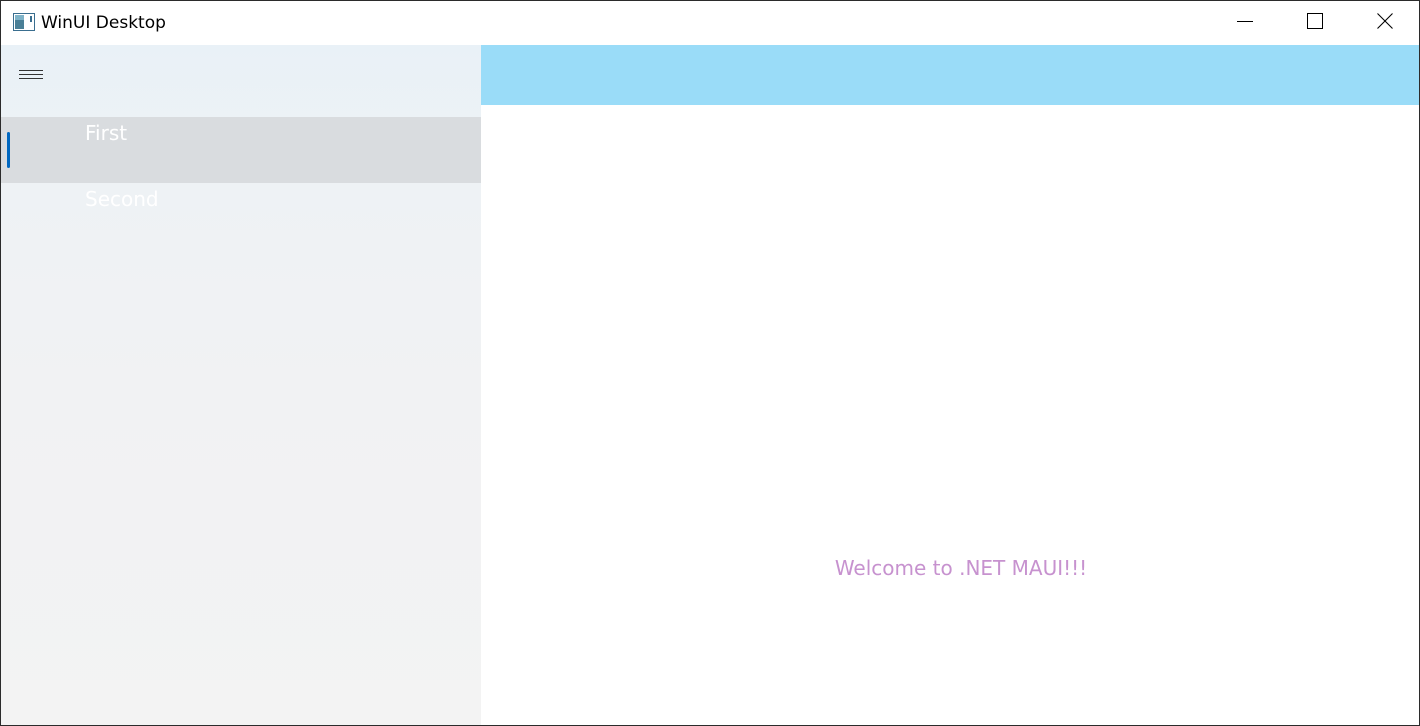  I want to click on close-button, so click(1384, 23).